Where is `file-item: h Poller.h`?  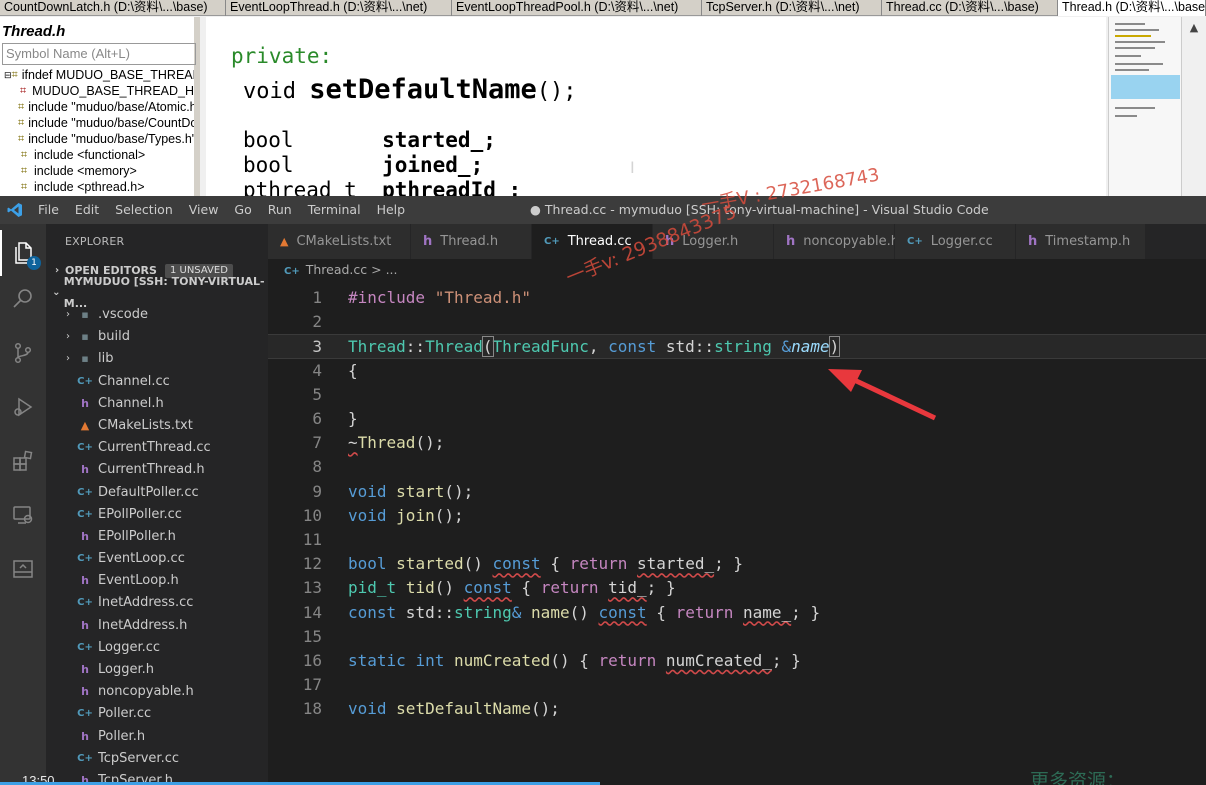 file-item: h Poller.h is located at coordinates (157, 737).